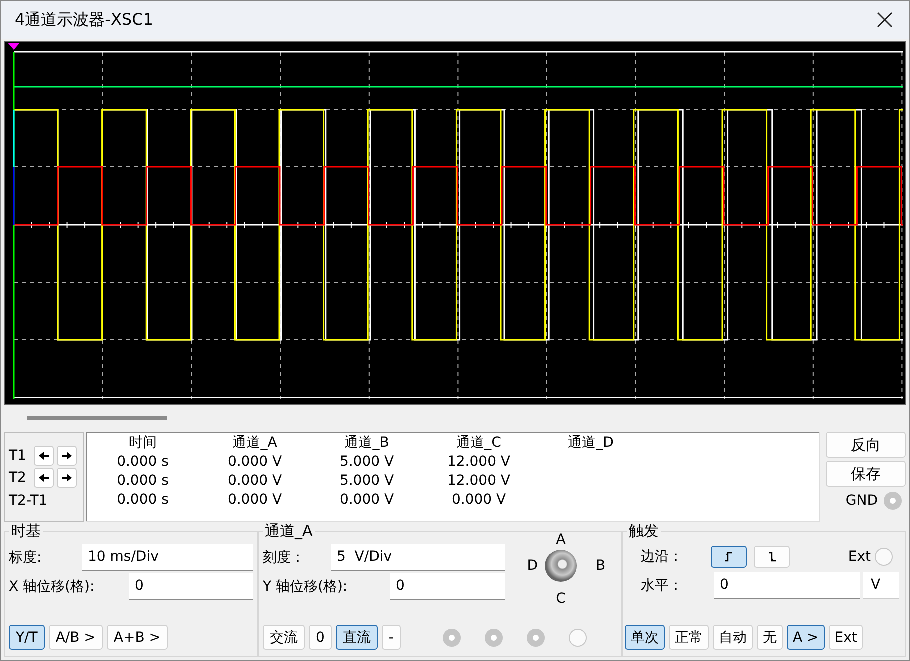 The width and height of the screenshot is (910, 661). Describe the element at coordinates (662, 557) in the screenshot. I see `field-label: 边沿：` at that location.